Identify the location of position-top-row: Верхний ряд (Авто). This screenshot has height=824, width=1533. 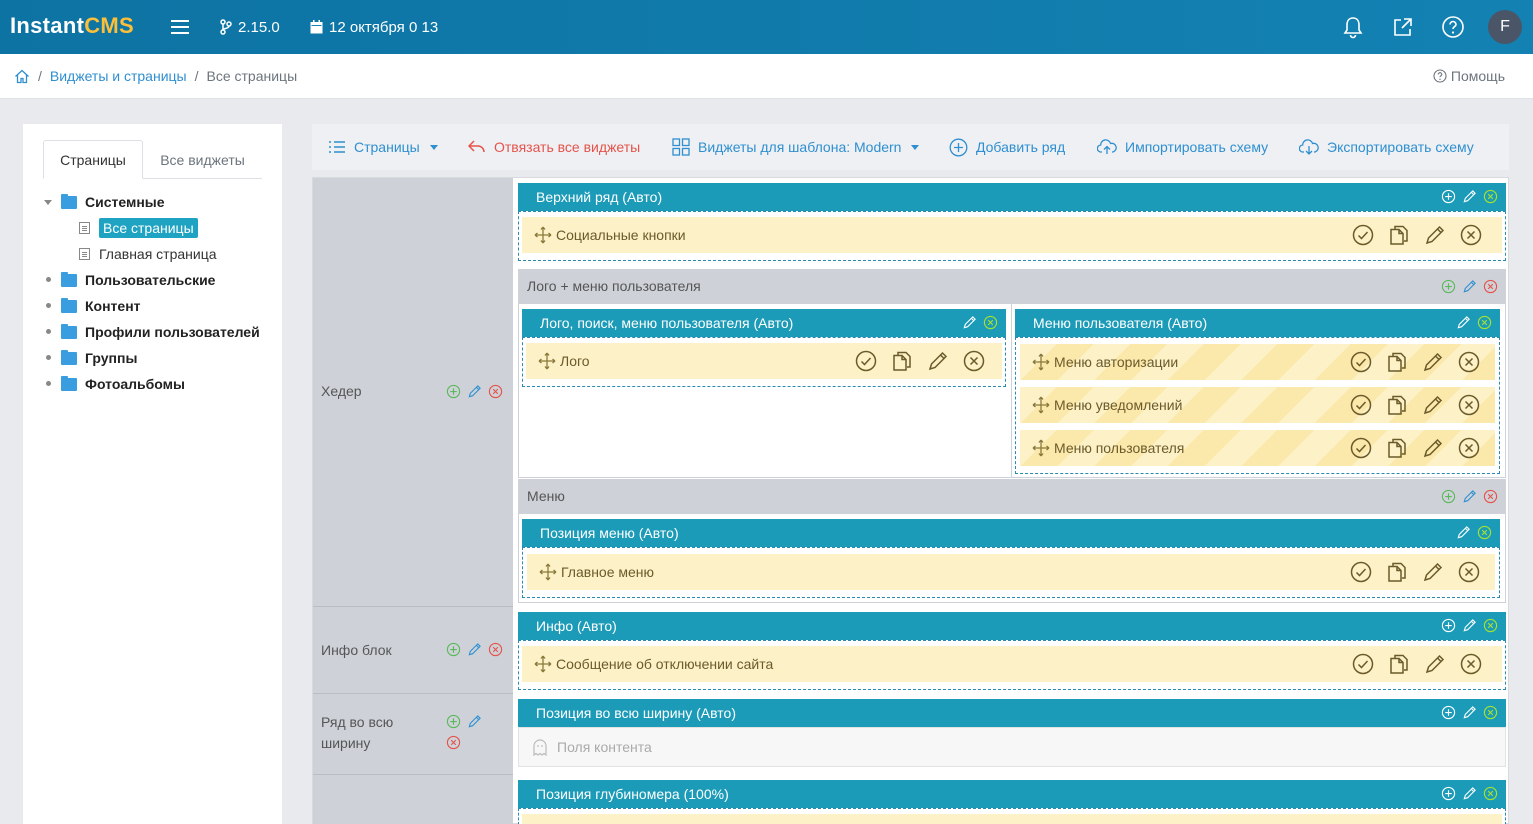
(1012, 197).